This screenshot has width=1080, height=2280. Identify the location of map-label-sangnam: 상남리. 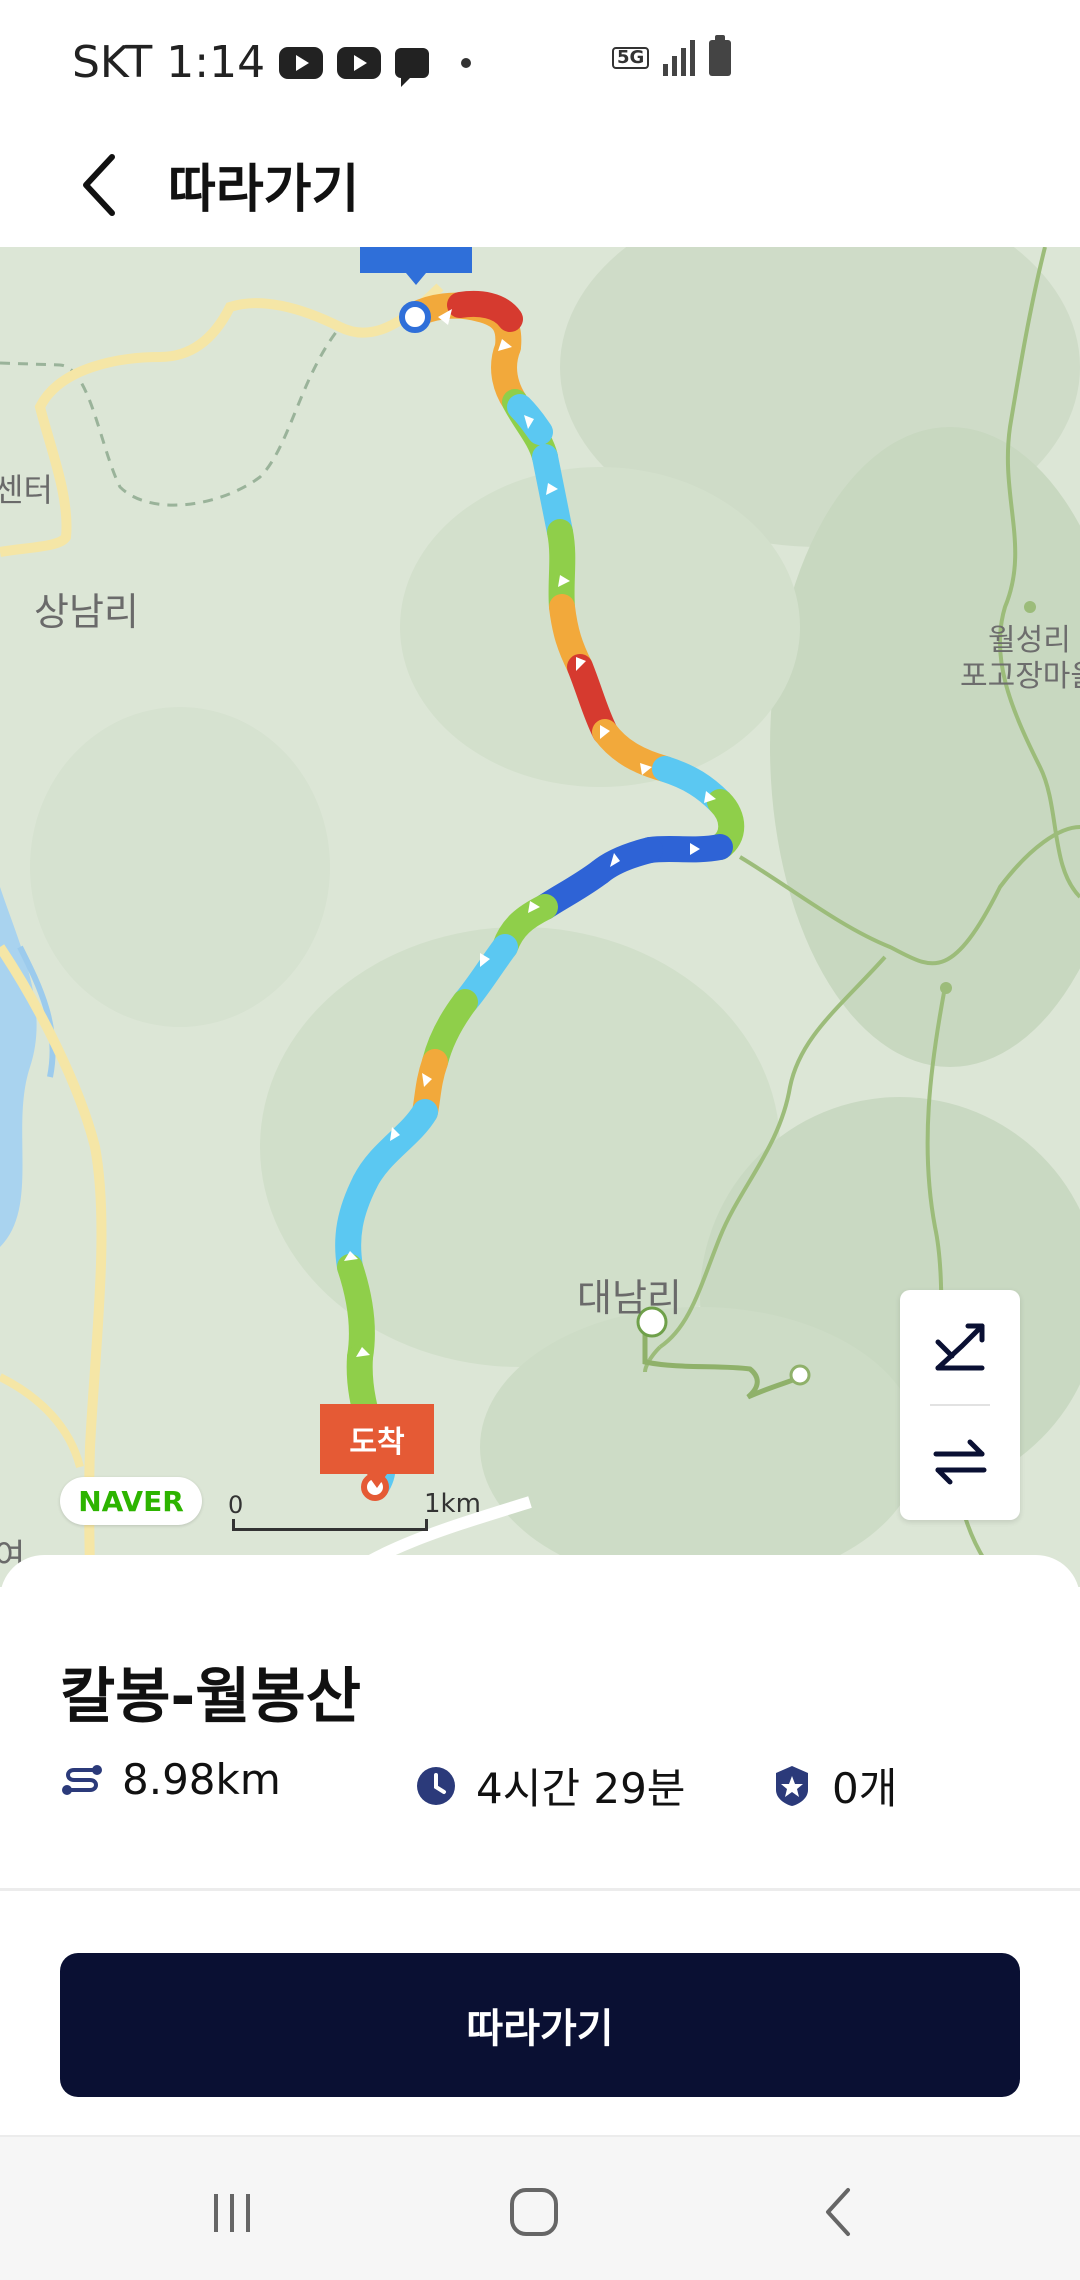
(86, 612).